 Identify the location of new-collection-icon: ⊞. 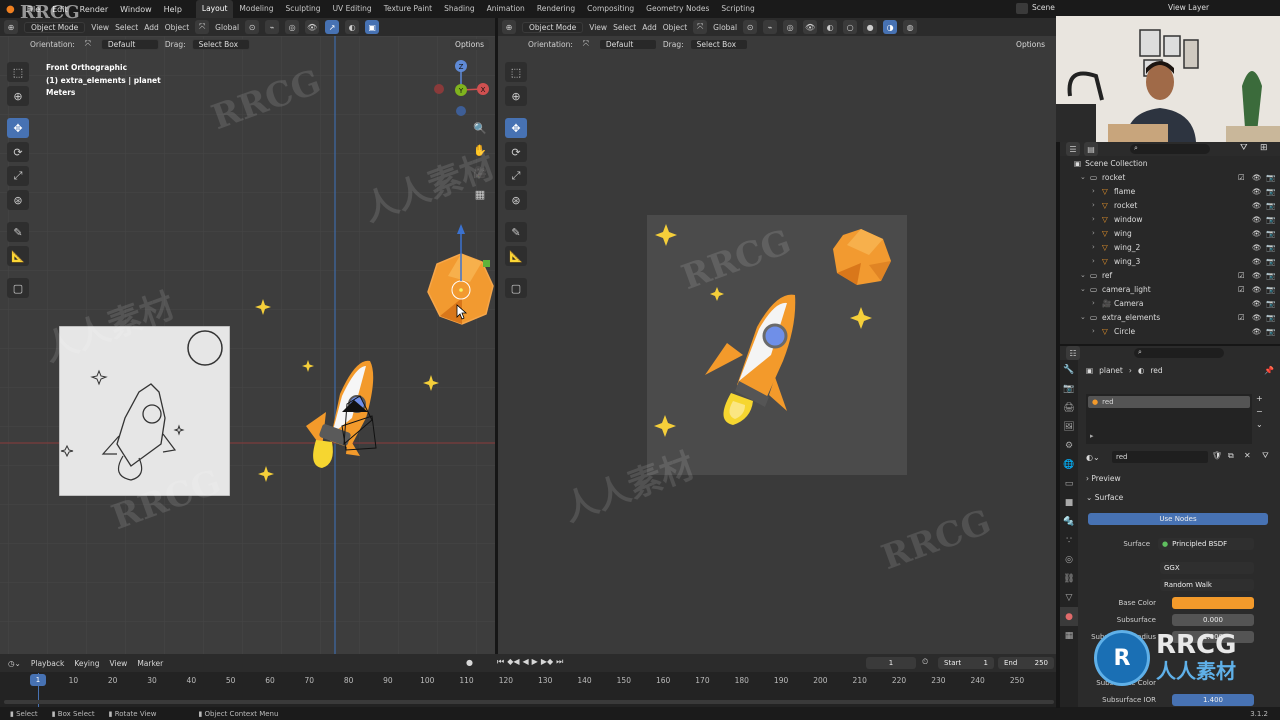
(1264, 148).